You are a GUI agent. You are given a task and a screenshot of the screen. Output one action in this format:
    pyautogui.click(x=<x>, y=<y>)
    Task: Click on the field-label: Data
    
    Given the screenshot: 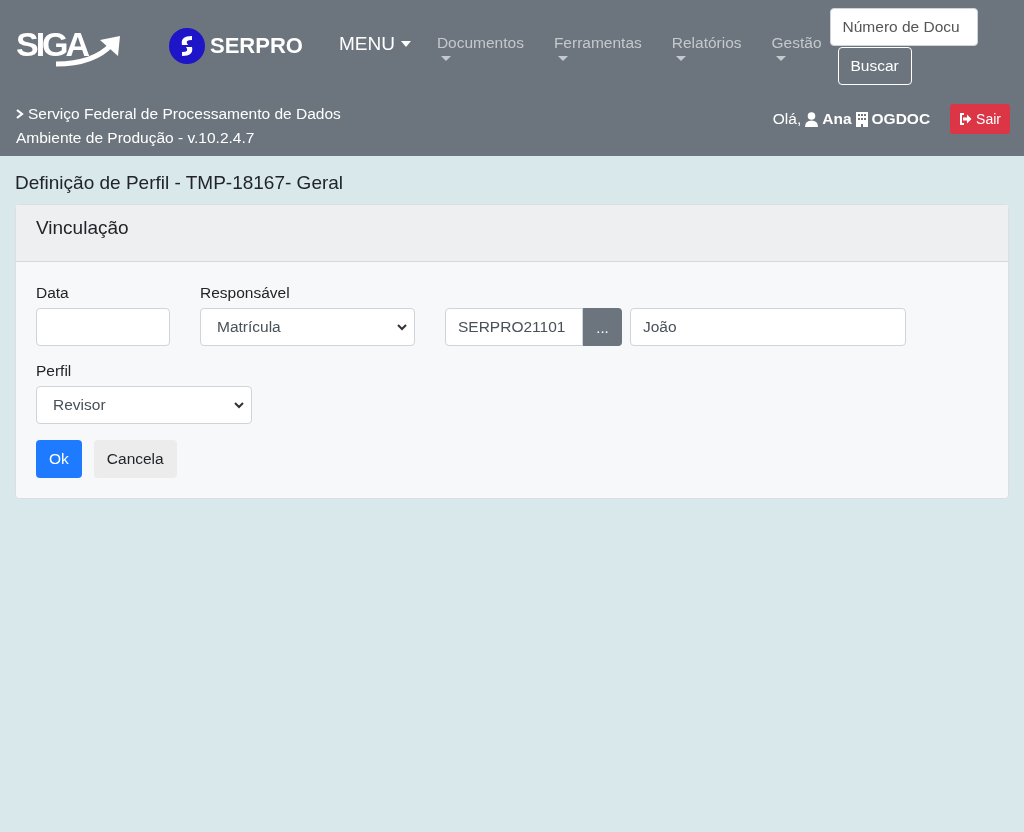 What is the action you would take?
    pyautogui.click(x=53, y=293)
    